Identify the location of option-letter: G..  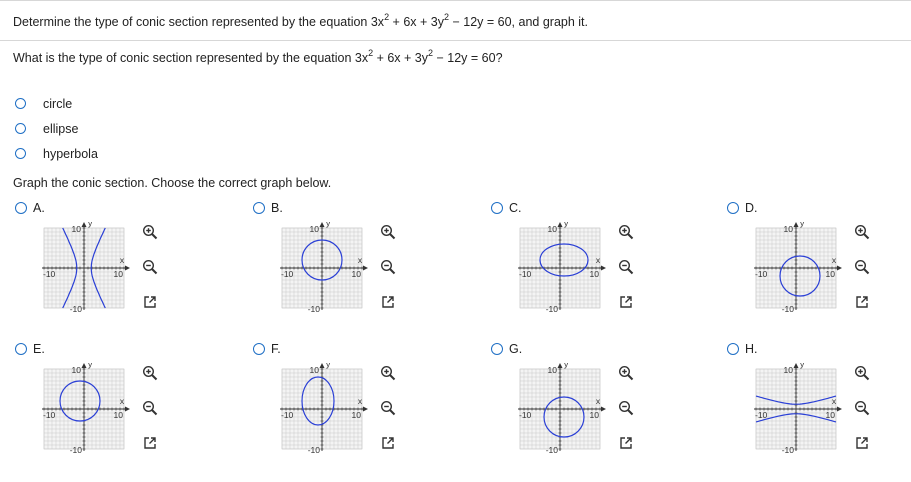
(516, 349).